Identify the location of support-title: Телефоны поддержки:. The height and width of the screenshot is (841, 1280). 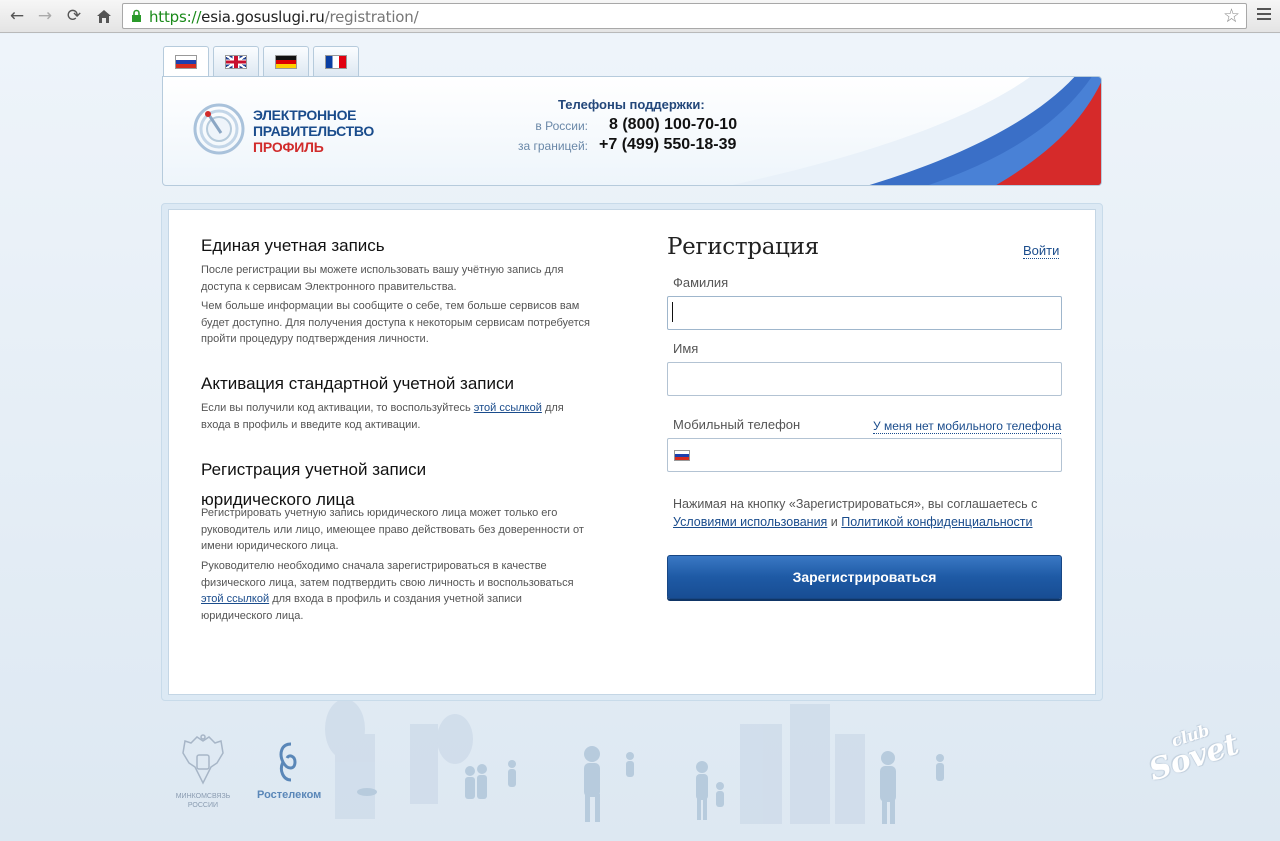
(631, 104).